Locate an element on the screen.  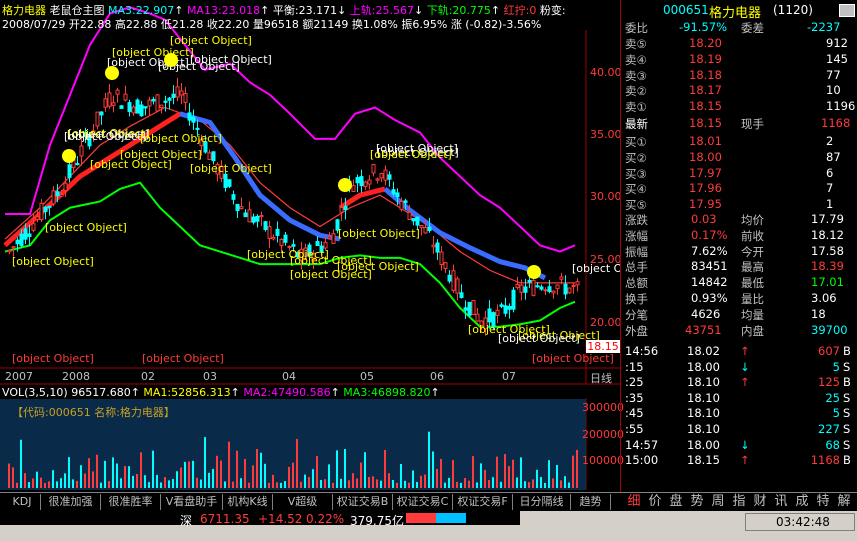
indicator-tab: 权证交易C is located at coordinates (423, 502).